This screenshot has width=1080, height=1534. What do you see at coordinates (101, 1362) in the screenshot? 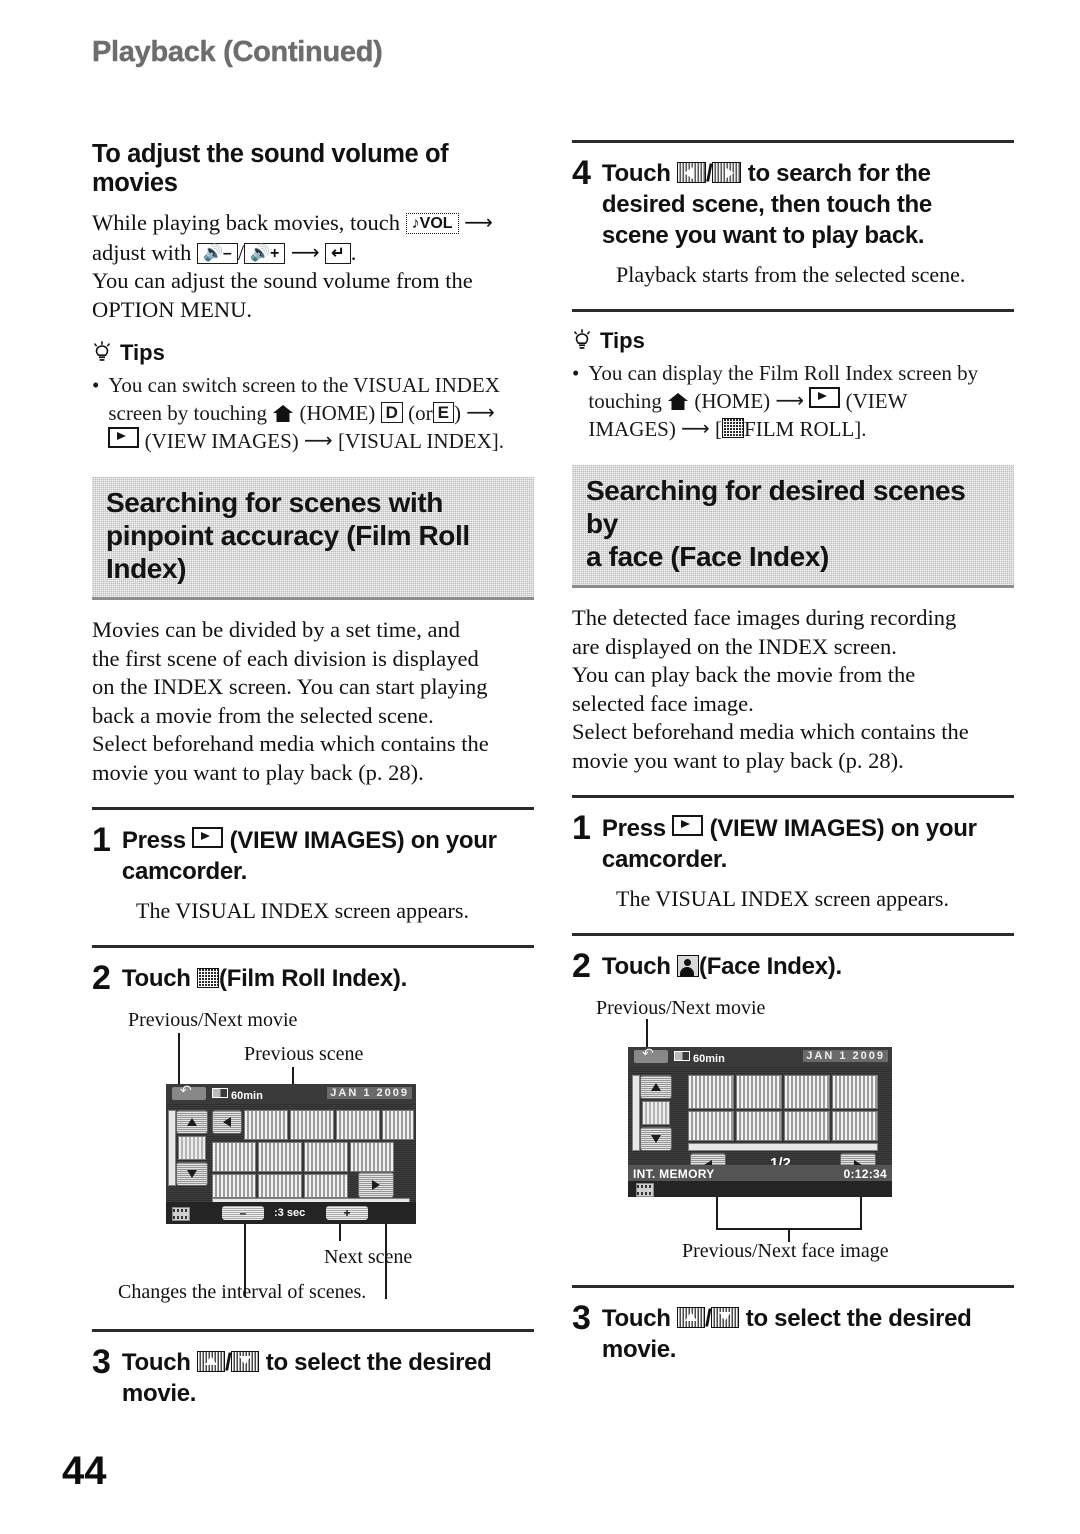
I see `step-number: 3` at bounding box center [101, 1362].